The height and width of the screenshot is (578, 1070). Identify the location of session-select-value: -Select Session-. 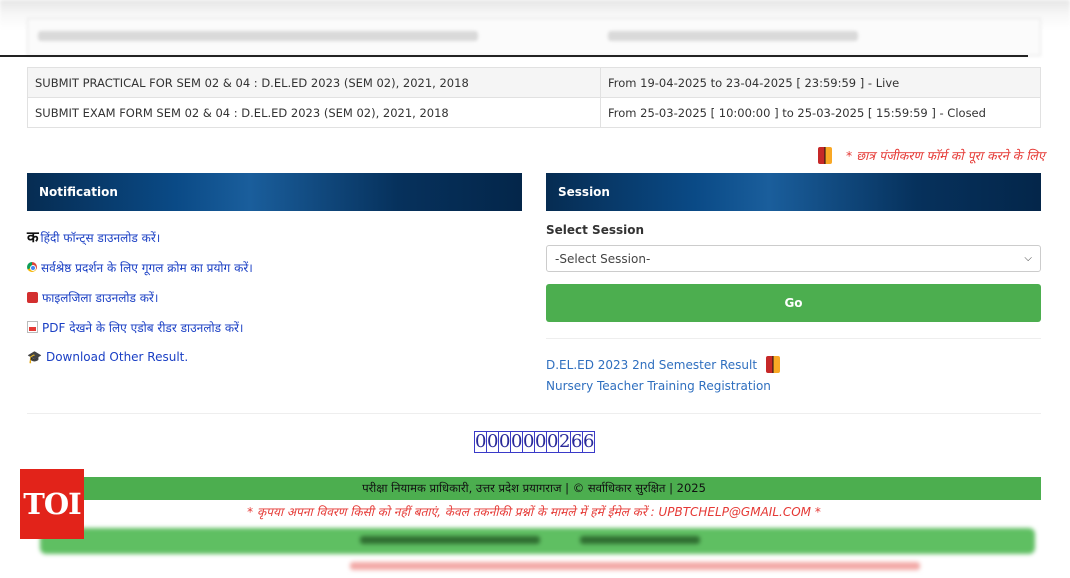
(603, 258).